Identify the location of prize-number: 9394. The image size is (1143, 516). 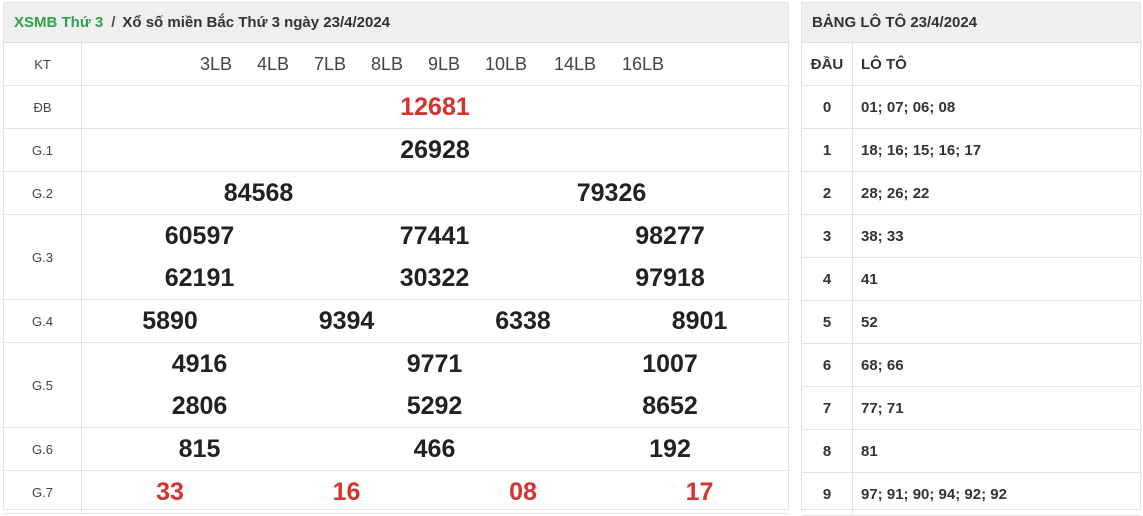
(346, 320).